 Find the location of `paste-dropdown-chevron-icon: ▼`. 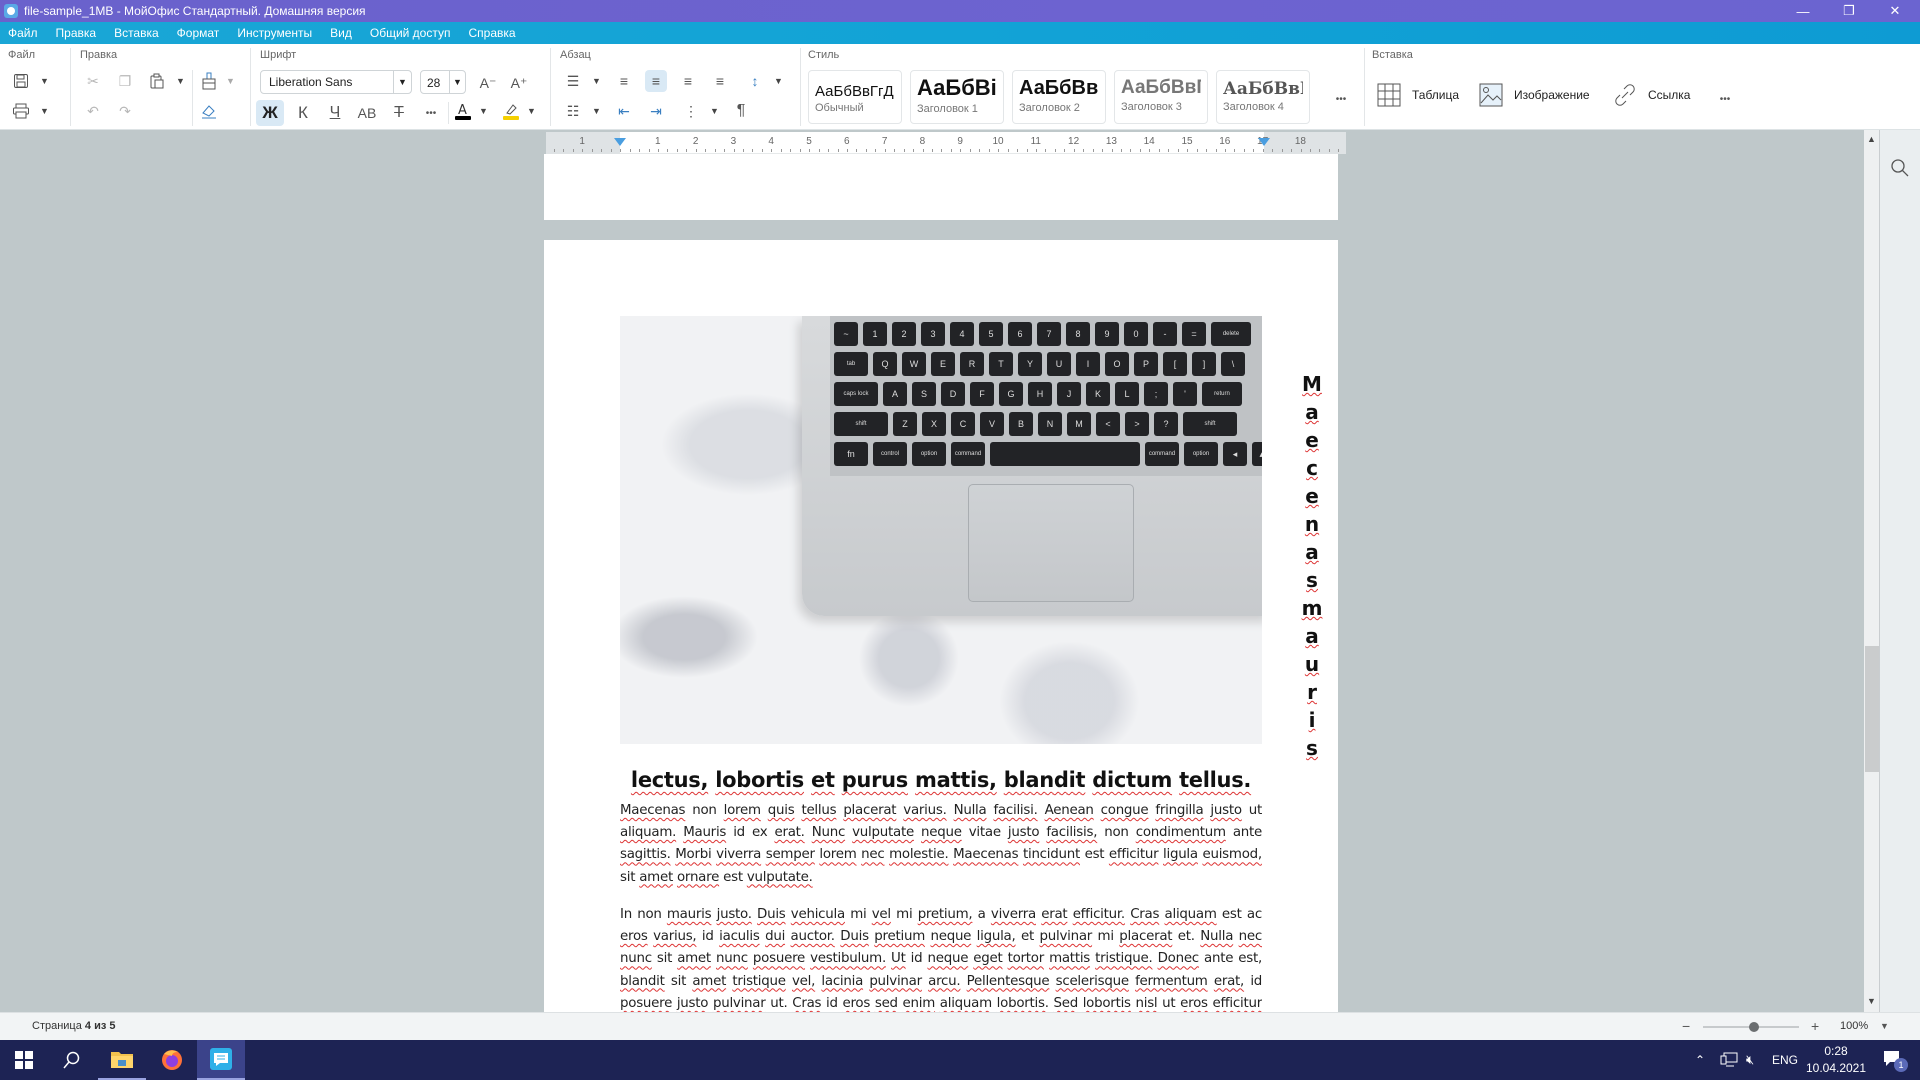

paste-dropdown-chevron-icon: ▼ is located at coordinates (180, 81).